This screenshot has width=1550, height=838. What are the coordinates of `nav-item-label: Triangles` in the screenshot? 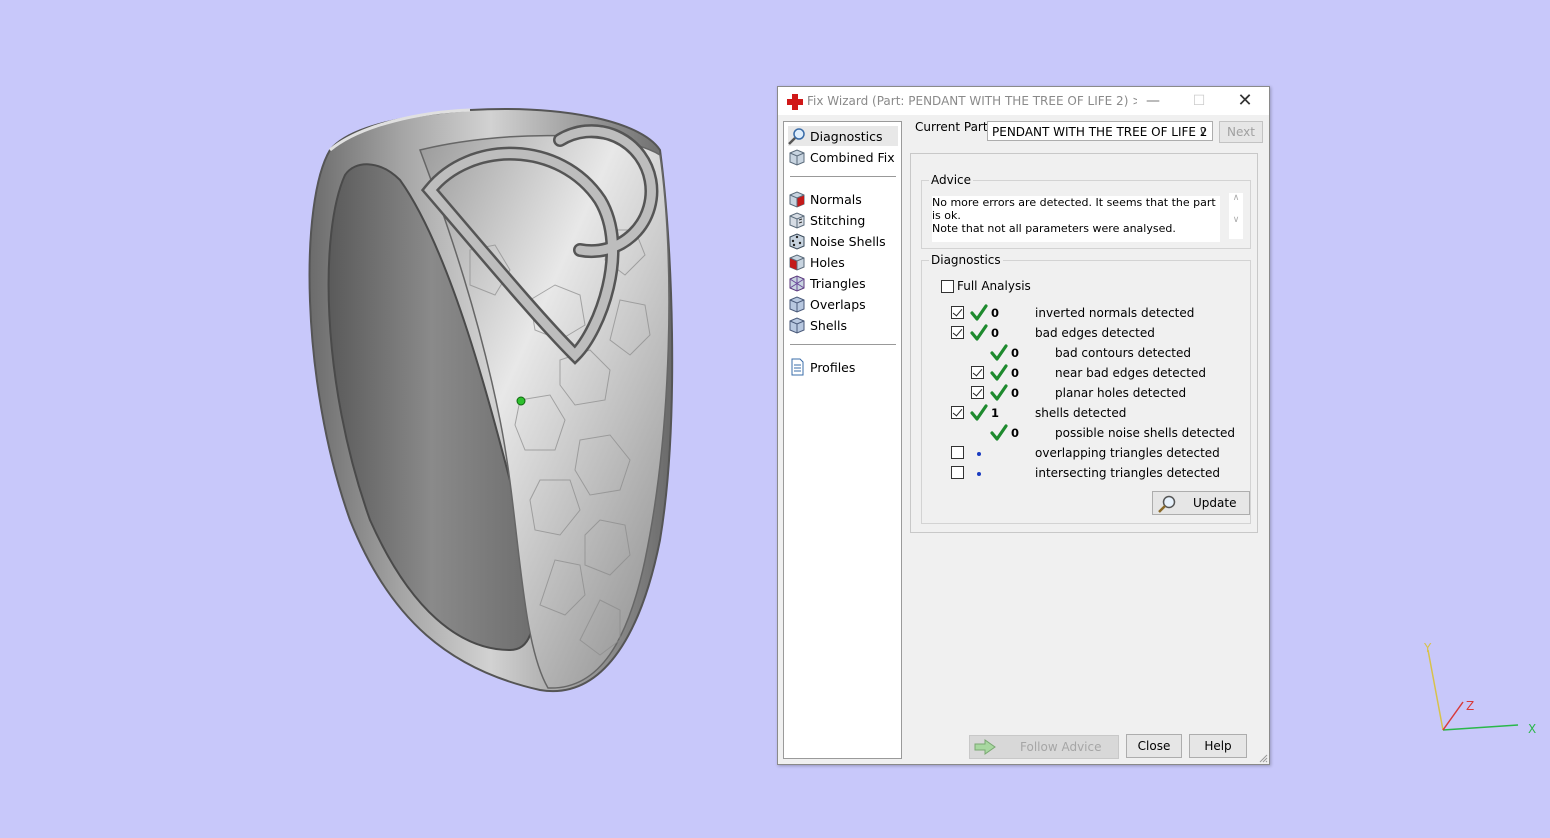 It's located at (838, 283).